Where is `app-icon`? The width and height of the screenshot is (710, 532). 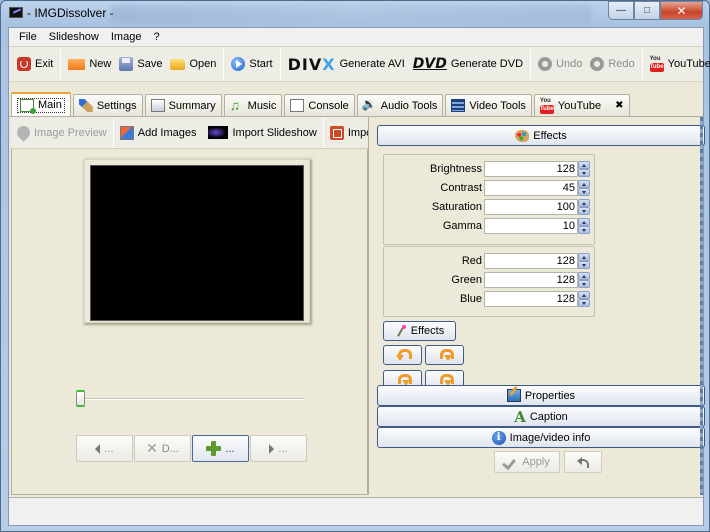 app-icon is located at coordinates (16, 12).